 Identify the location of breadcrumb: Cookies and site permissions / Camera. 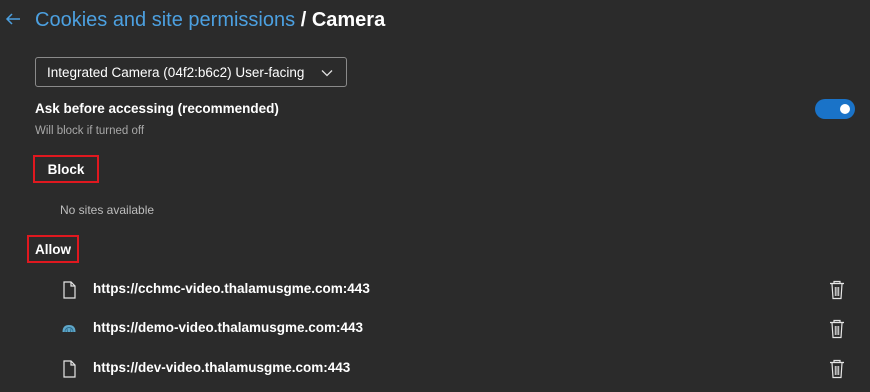
(210, 20).